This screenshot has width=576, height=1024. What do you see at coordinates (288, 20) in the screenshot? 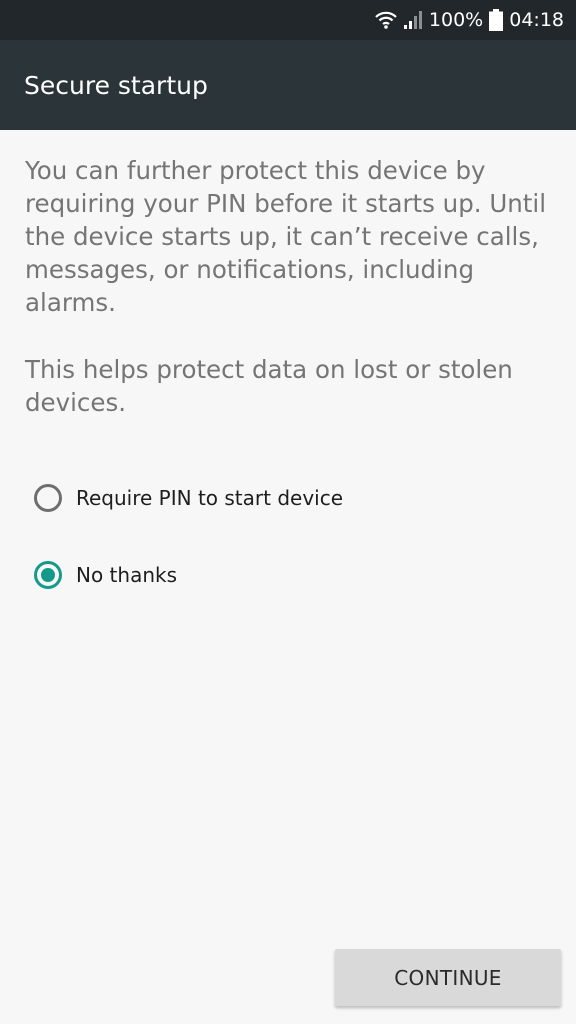
I see `status-bar: 100% 04:18` at bounding box center [288, 20].